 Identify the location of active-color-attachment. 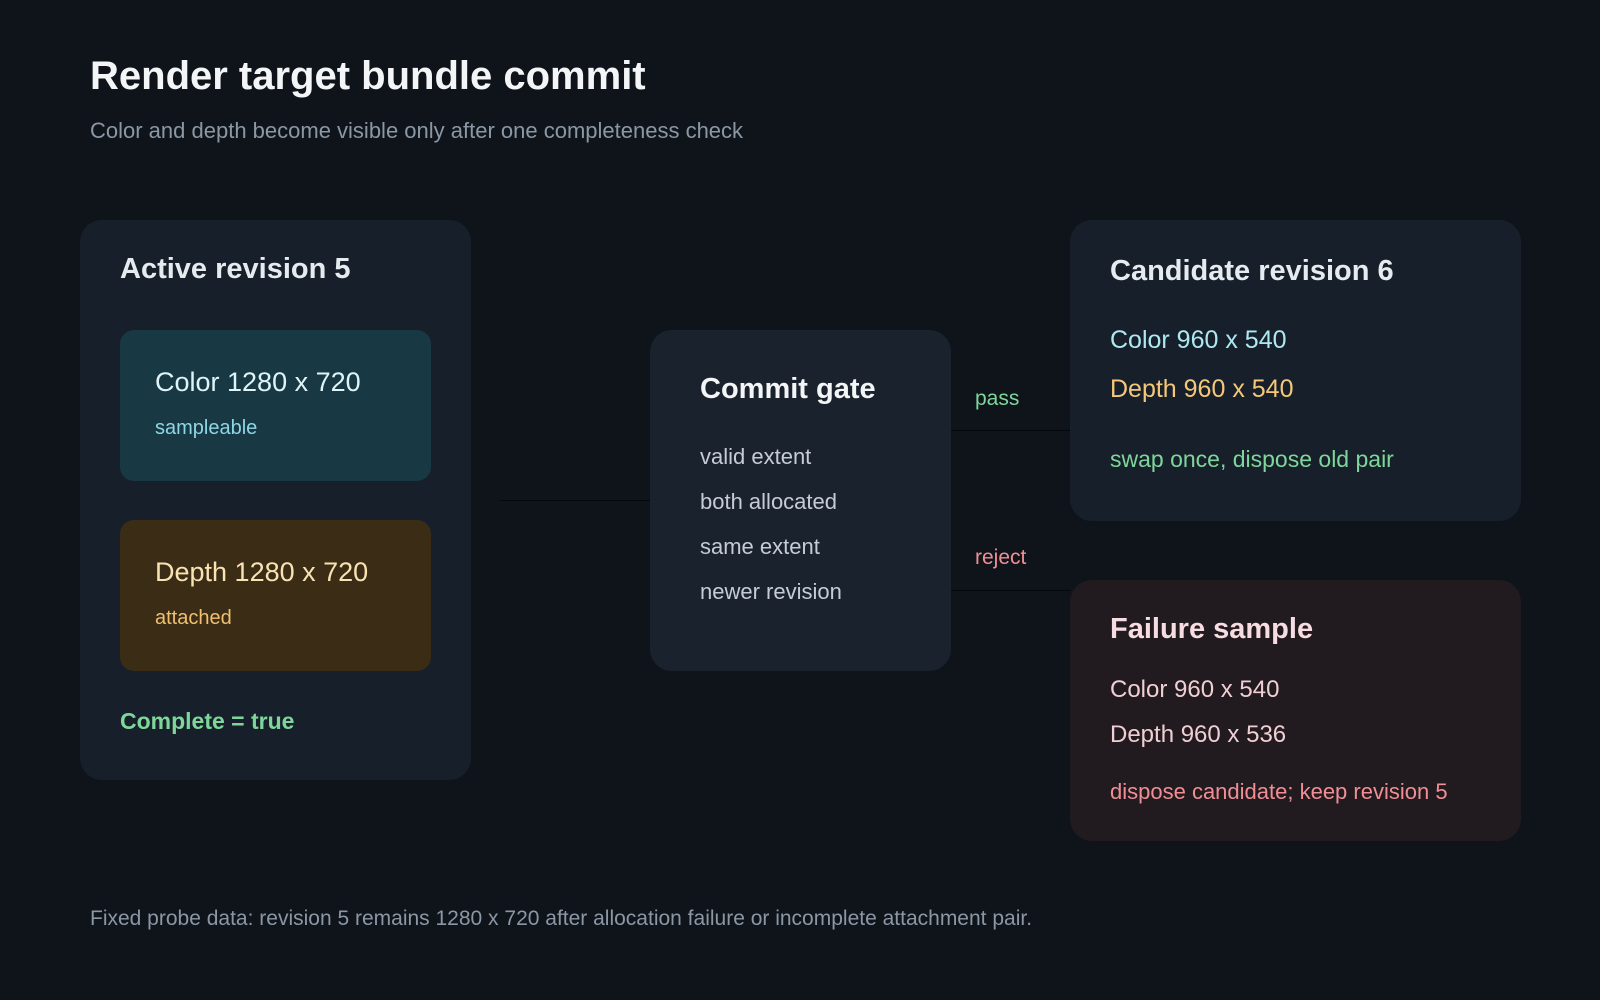
(275, 405).